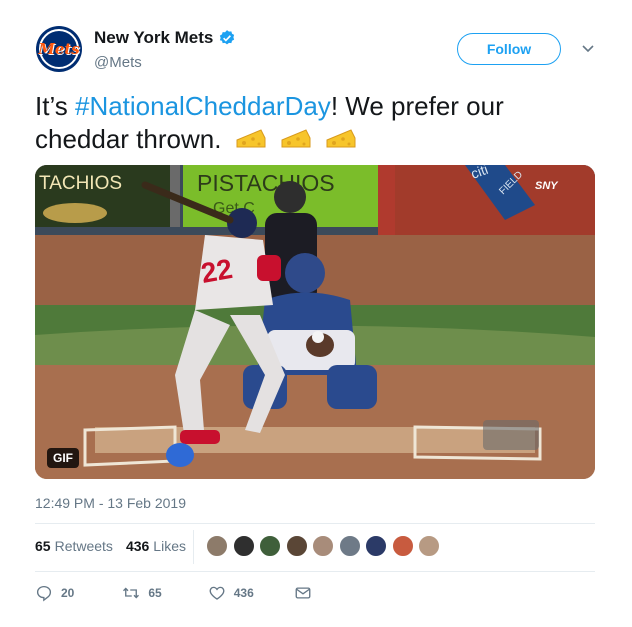 The height and width of the screenshot is (627, 632). Describe the element at coordinates (547, 186) in the screenshot. I see `sny-logo-text: SNY` at that location.